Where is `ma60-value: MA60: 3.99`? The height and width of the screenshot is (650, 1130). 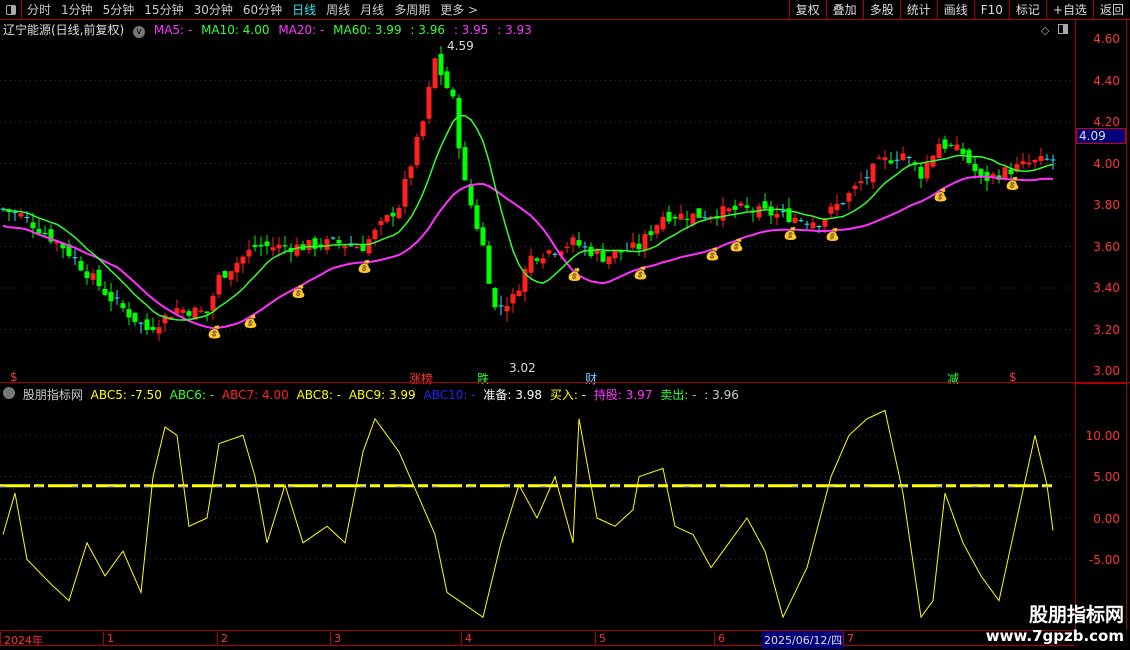
ma60-value: MA60: 3.99 is located at coordinates (367, 30).